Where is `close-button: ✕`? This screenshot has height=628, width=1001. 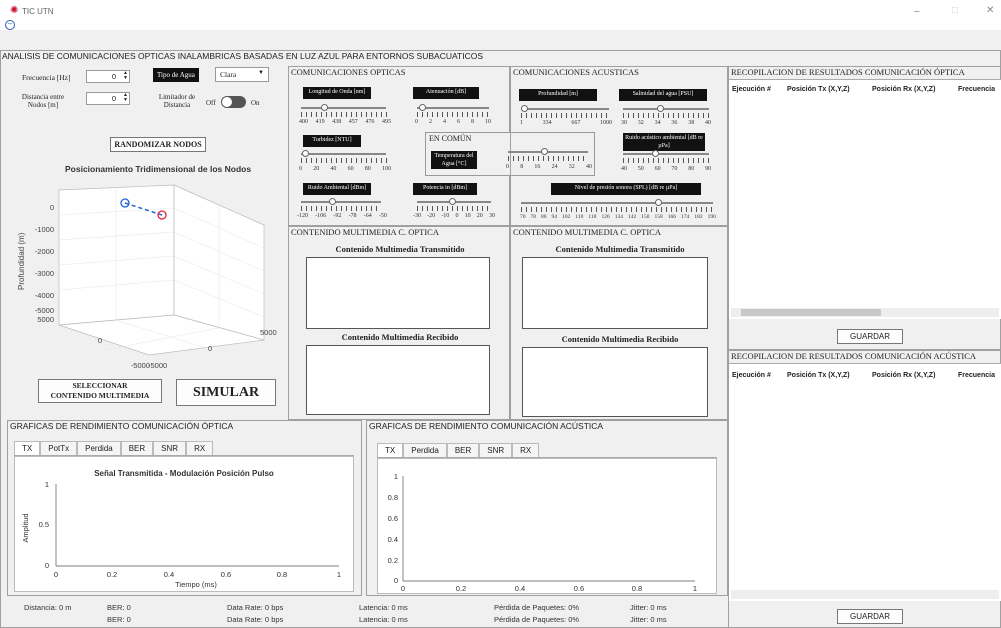 close-button: ✕ is located at coordinates (990, 10).